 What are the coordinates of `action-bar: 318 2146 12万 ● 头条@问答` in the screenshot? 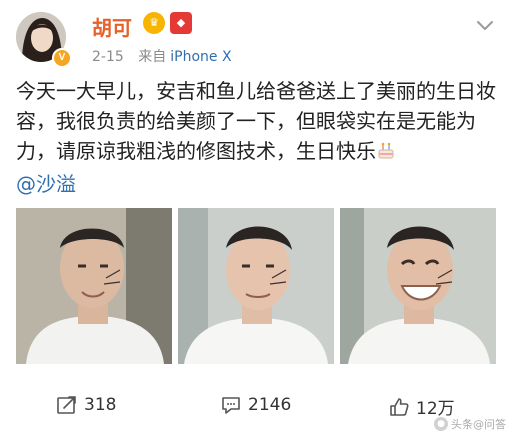 It's located at (256, 410).